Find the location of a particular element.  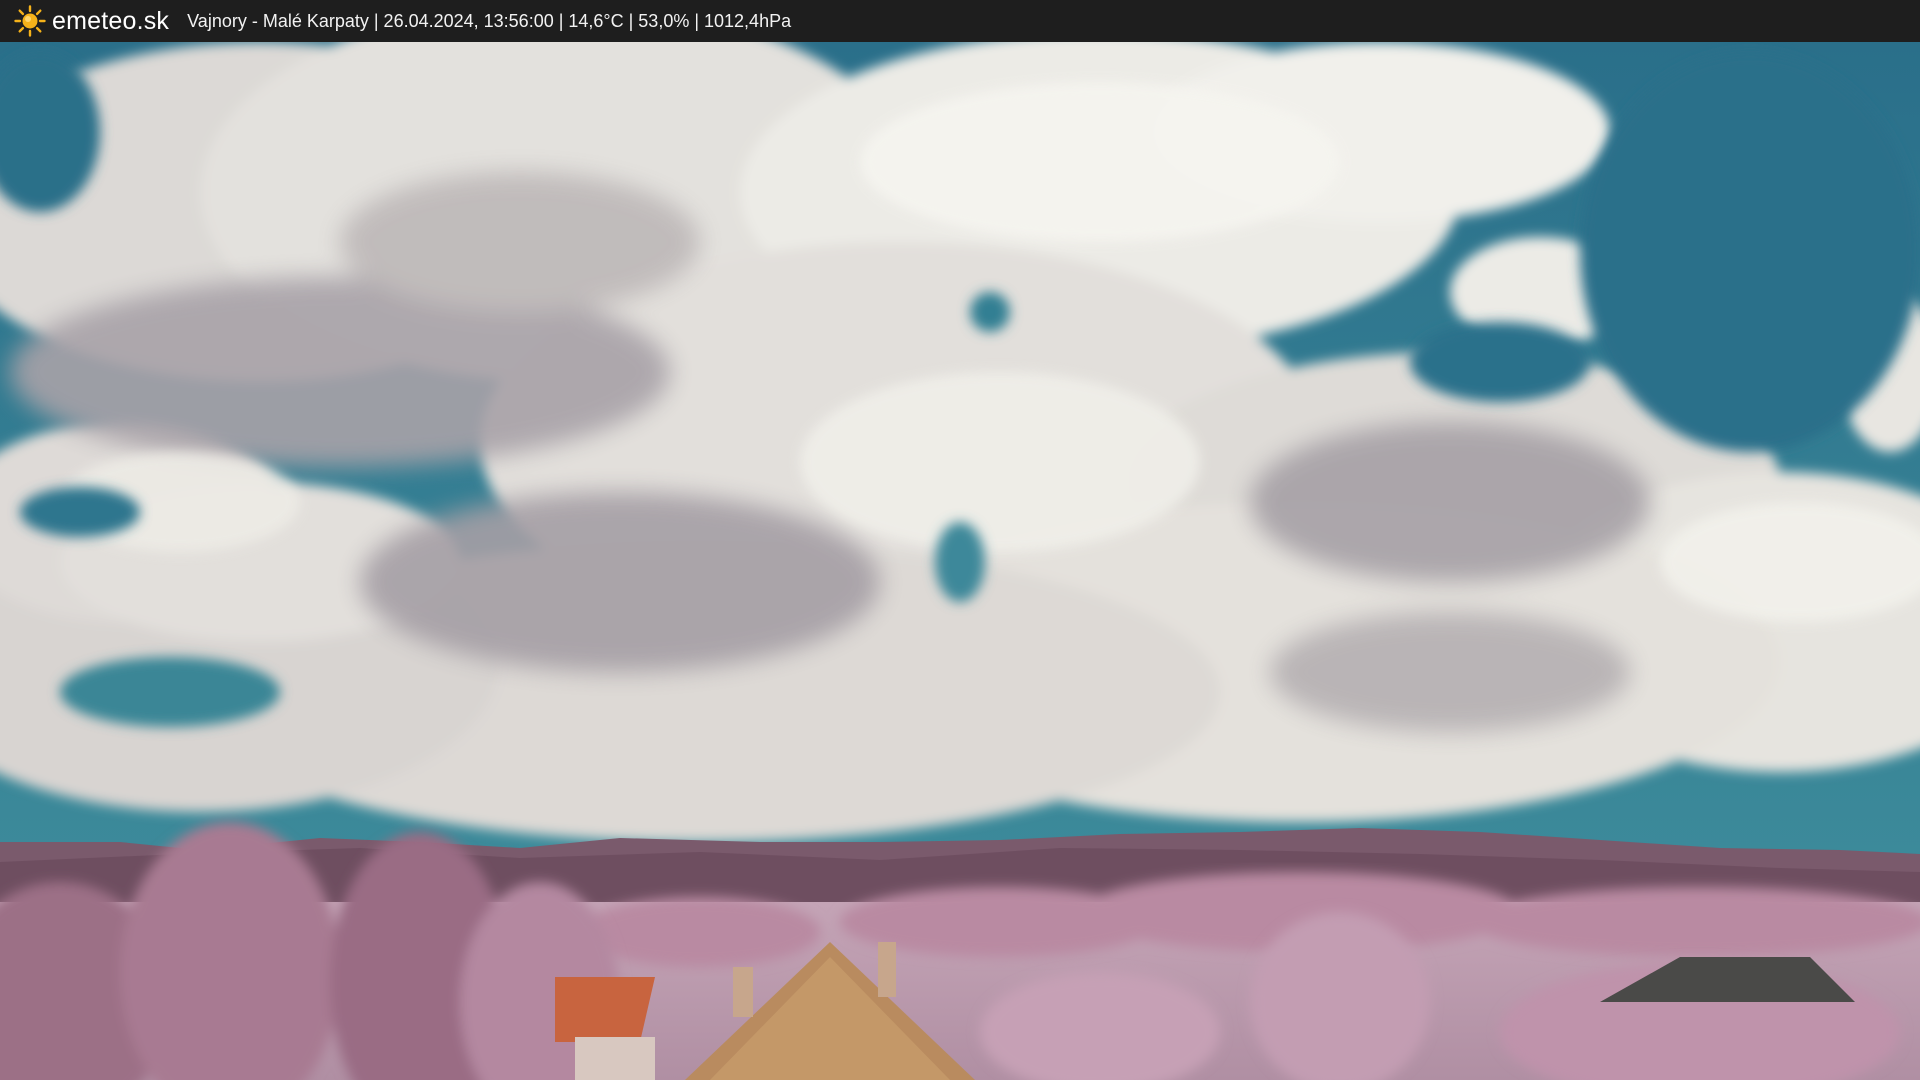

logo: emeteo.sk is located at coordinates (91, 21).